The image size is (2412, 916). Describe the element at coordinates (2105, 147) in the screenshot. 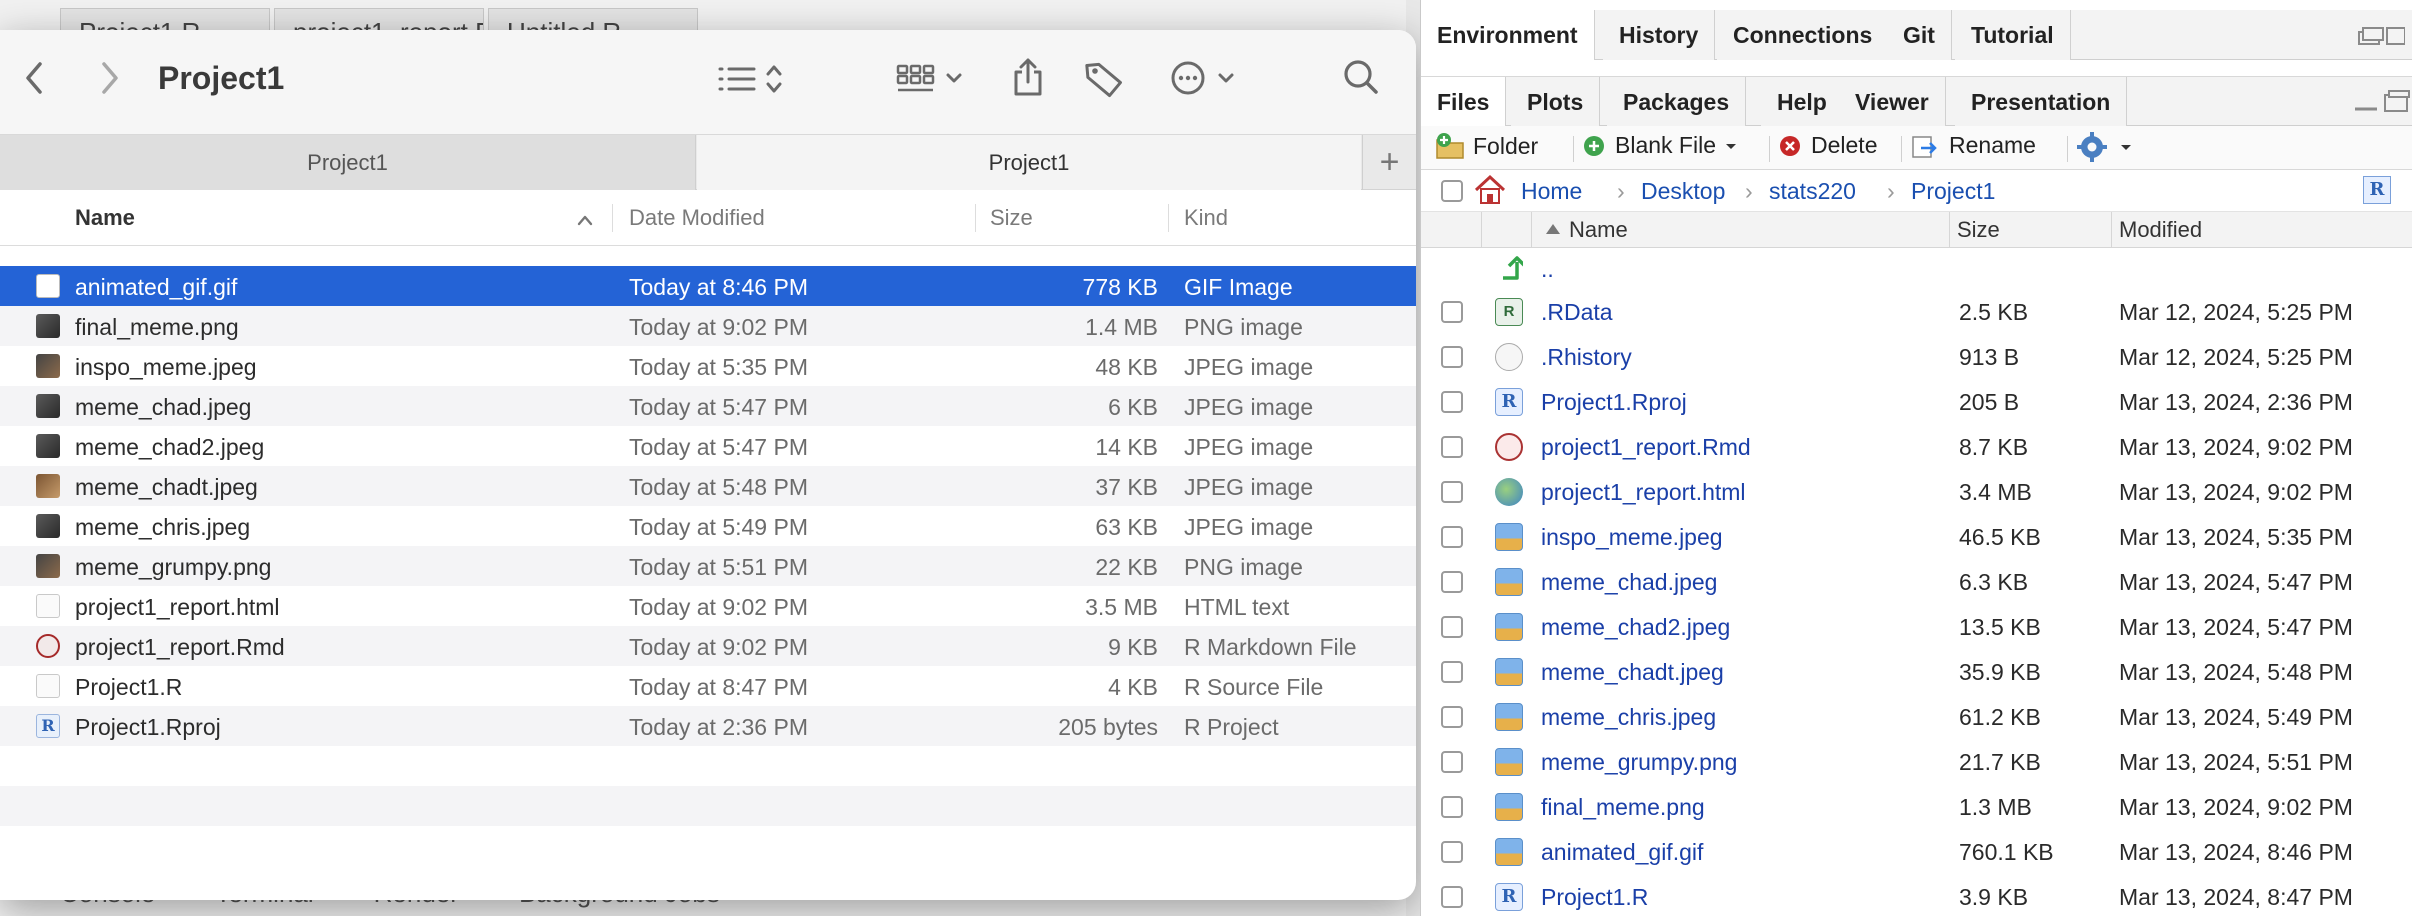

I see `more-settings-button` at that location.